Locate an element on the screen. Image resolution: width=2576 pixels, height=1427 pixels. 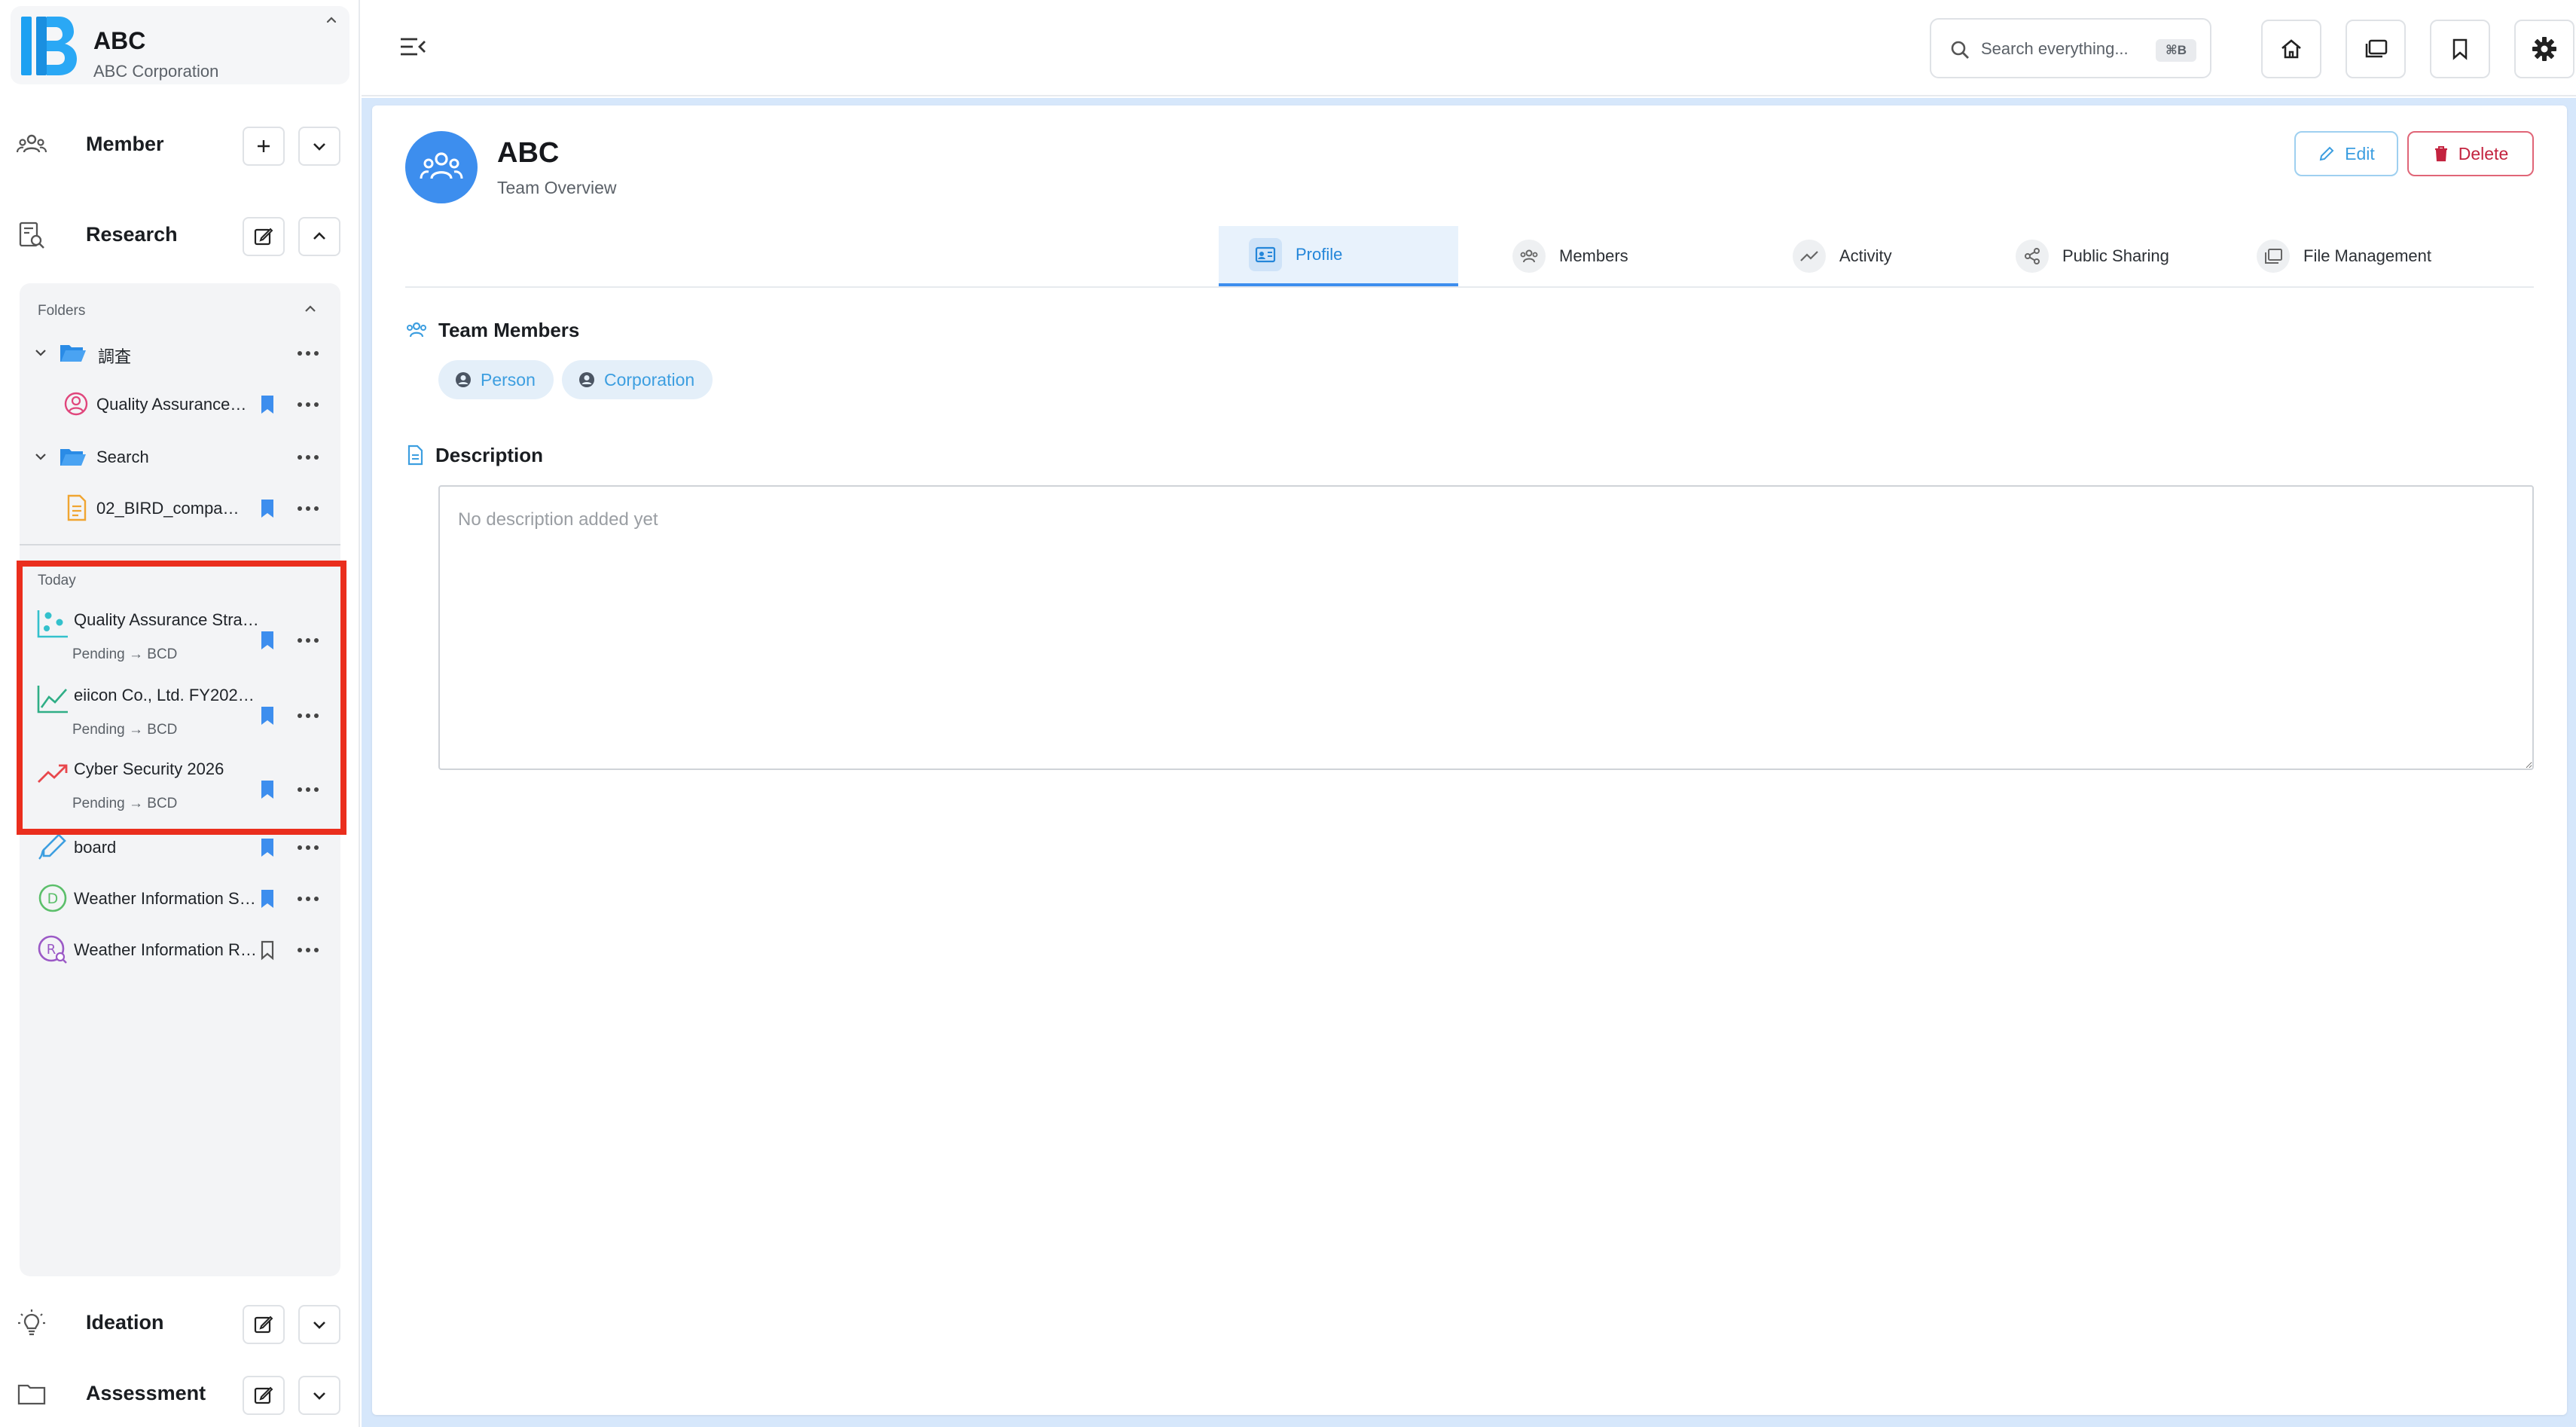
workspace-switcher: ABC ABC Corporation is located at coordinates (180, 45).